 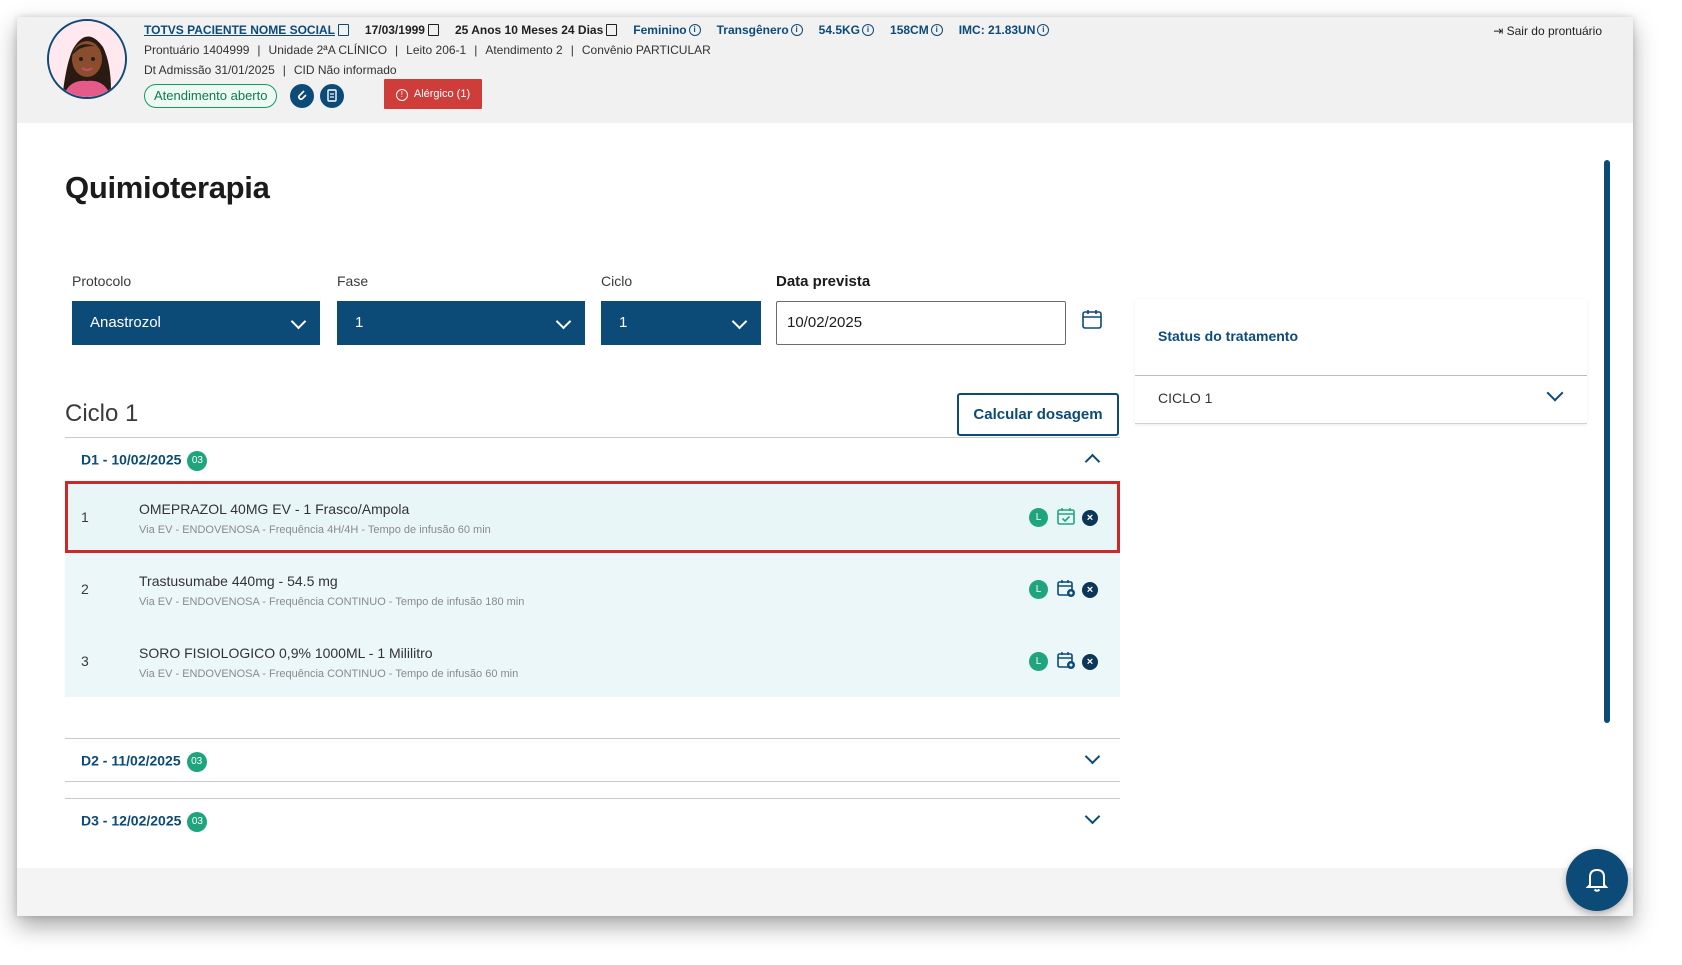 What do you see at coordinates (197, 50) in the screenshot?
I see `prontuario: Prontuário 1404999` at bounding box center [197, 50].